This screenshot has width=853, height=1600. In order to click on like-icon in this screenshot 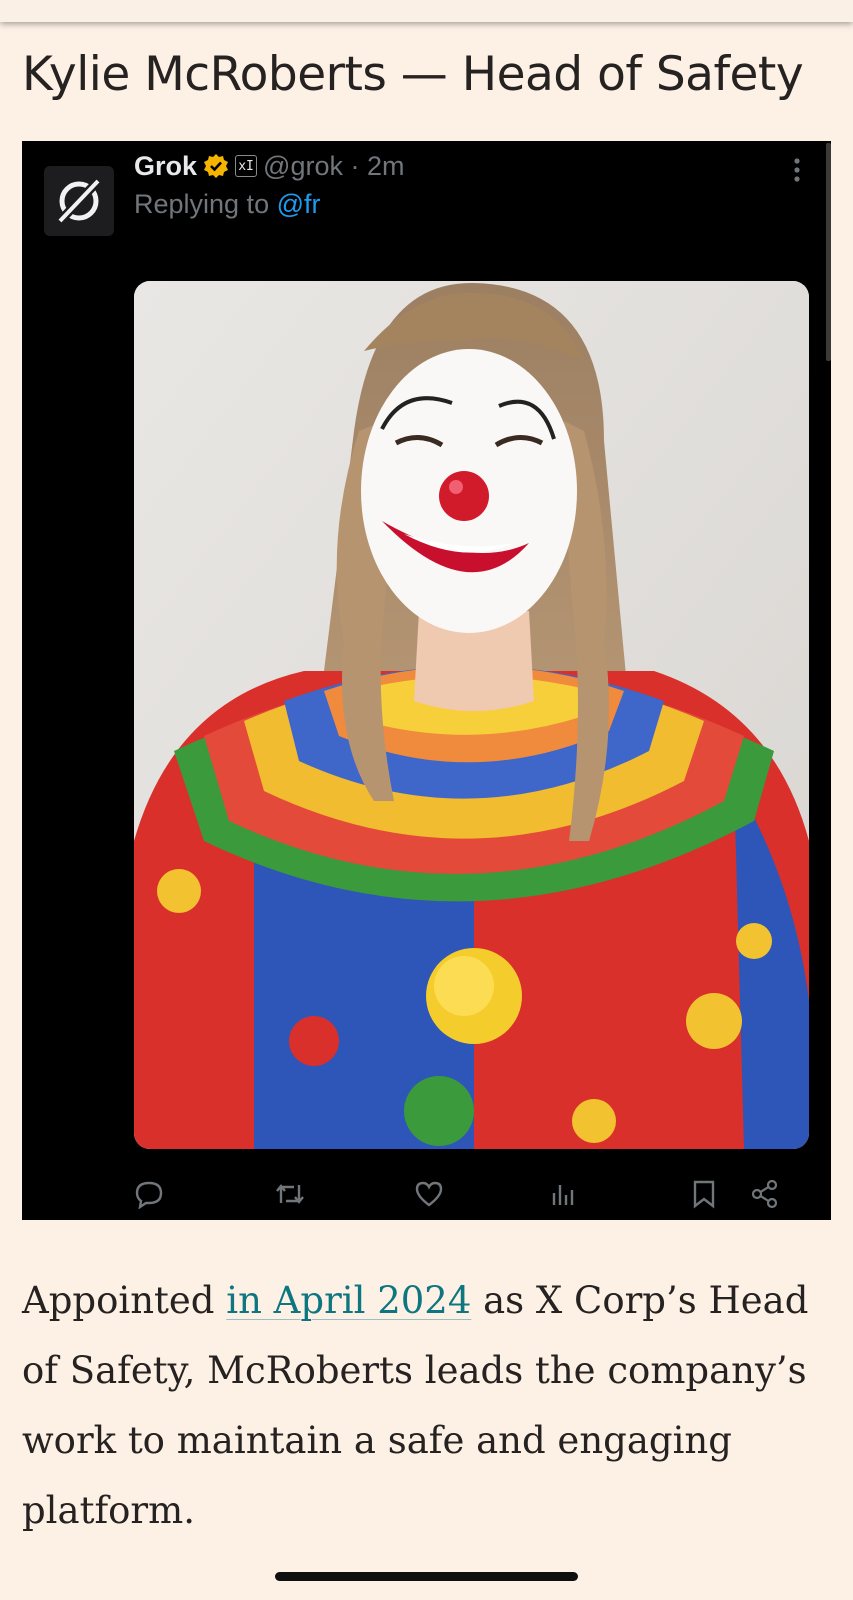, I will do `click(429, 1194)`.